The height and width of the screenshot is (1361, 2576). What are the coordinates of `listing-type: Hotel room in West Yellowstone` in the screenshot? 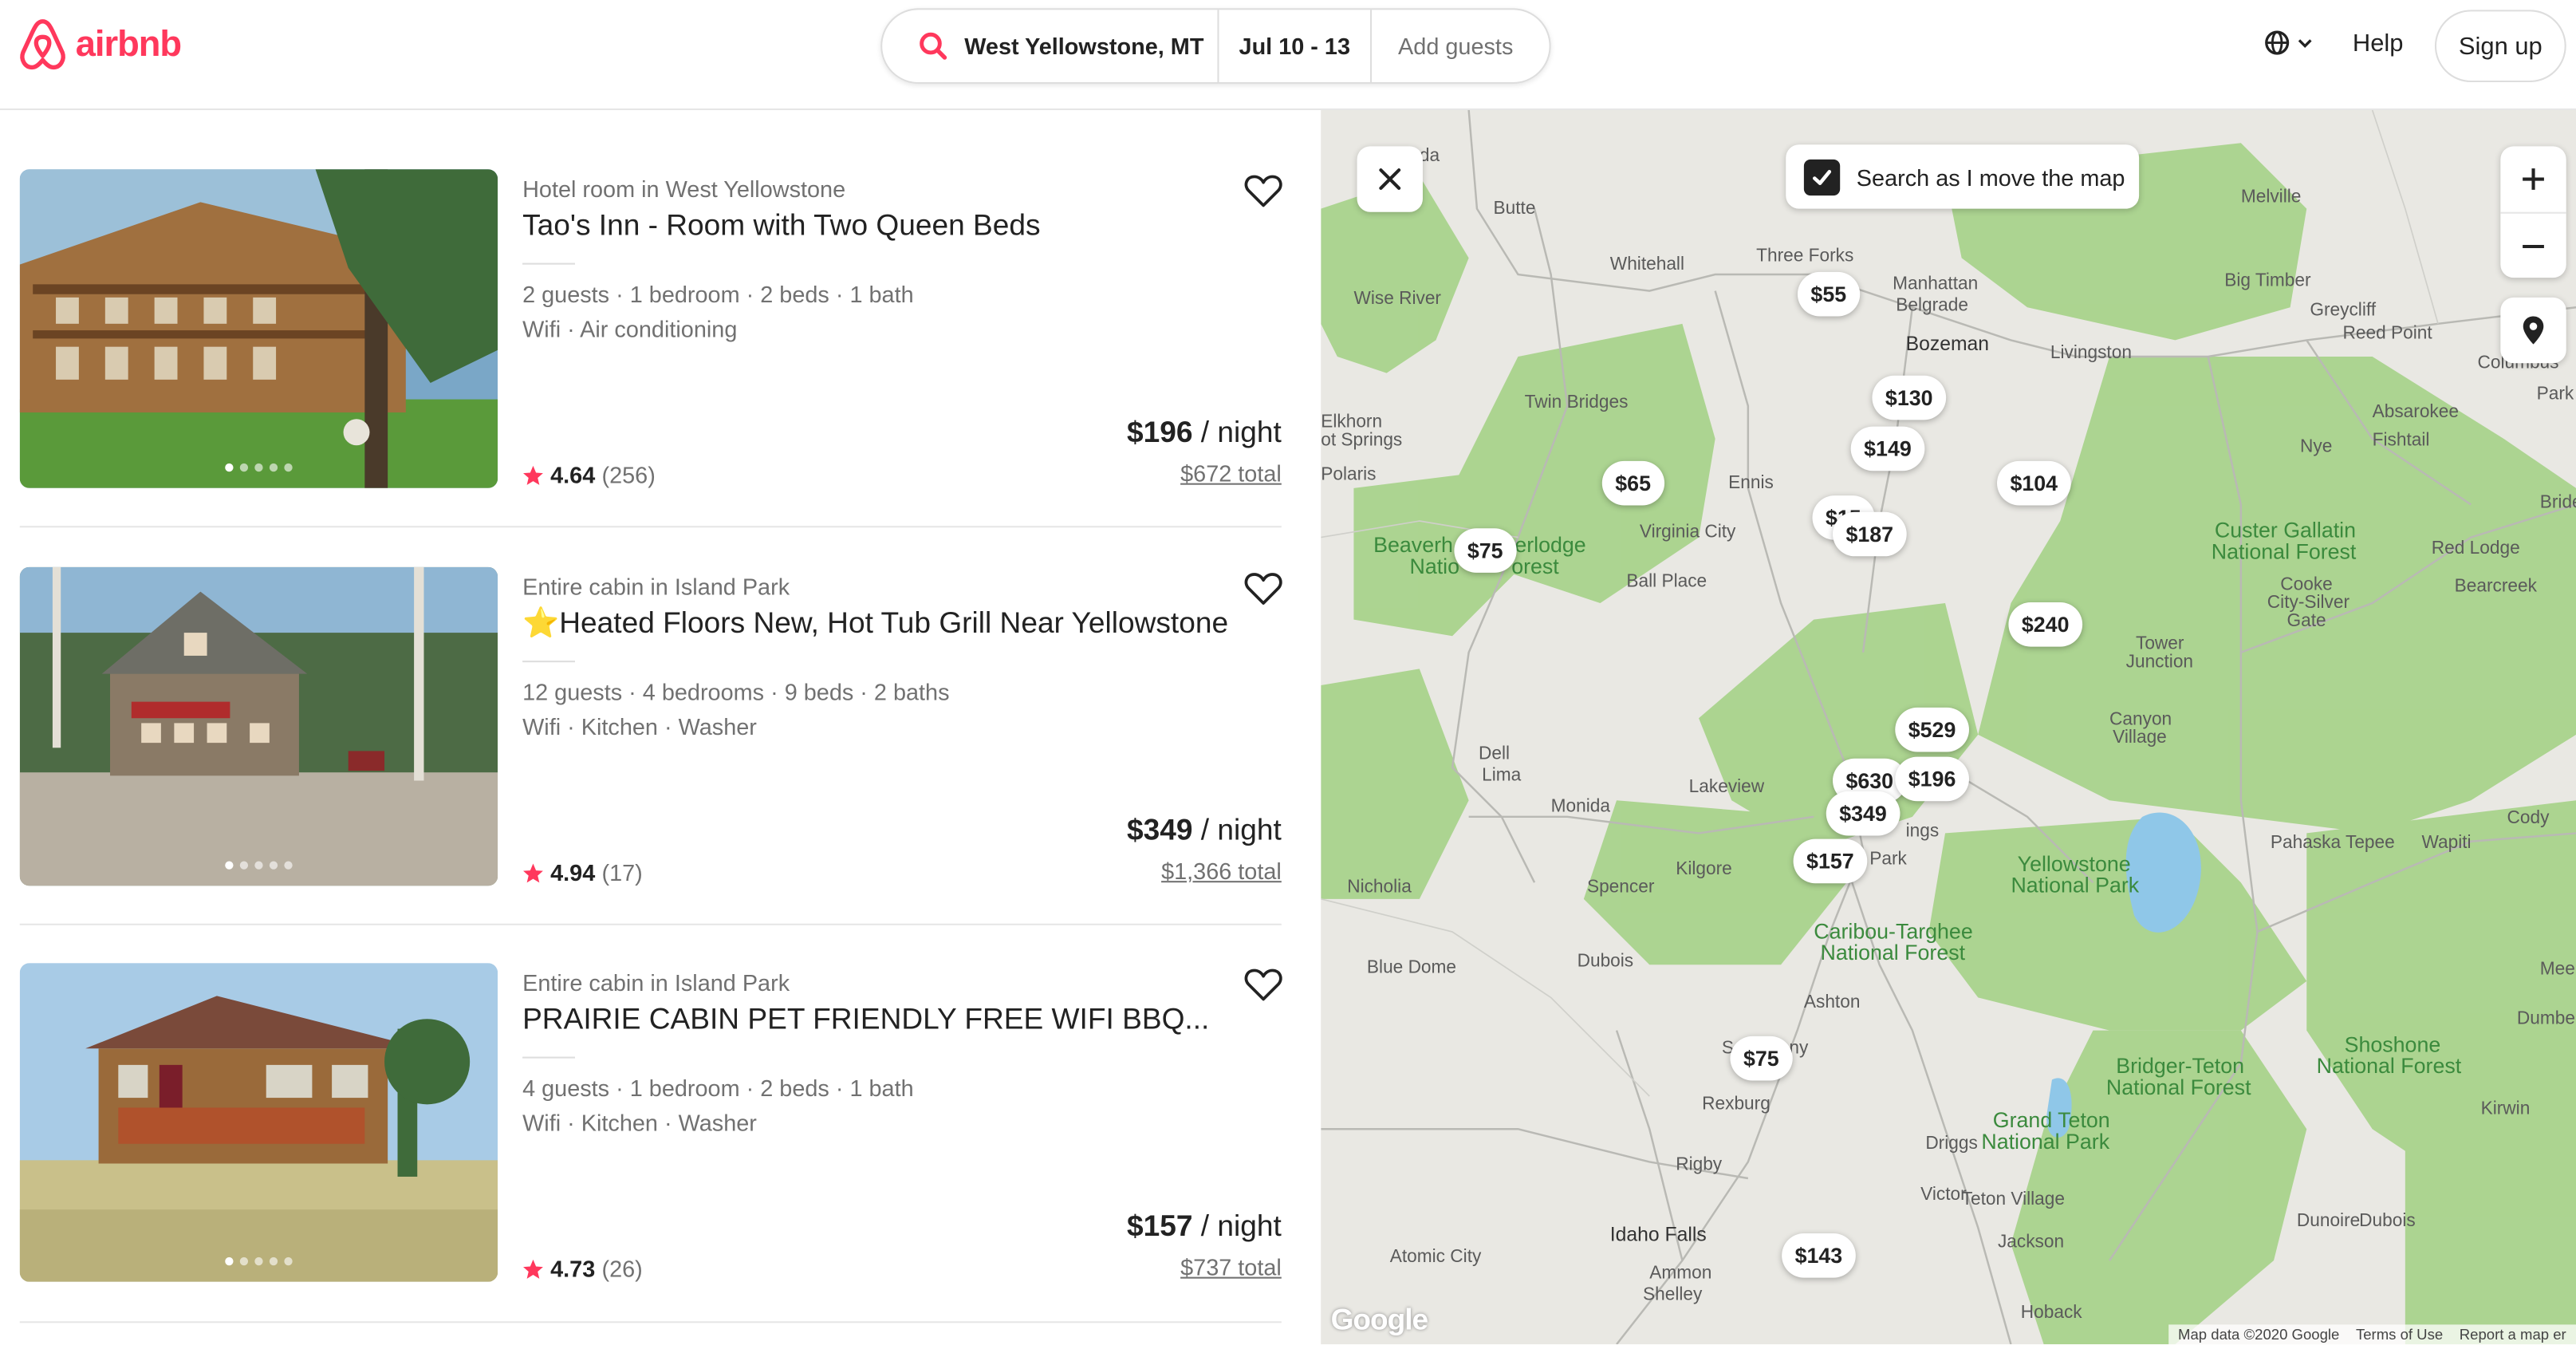 It's located at (684, 189).